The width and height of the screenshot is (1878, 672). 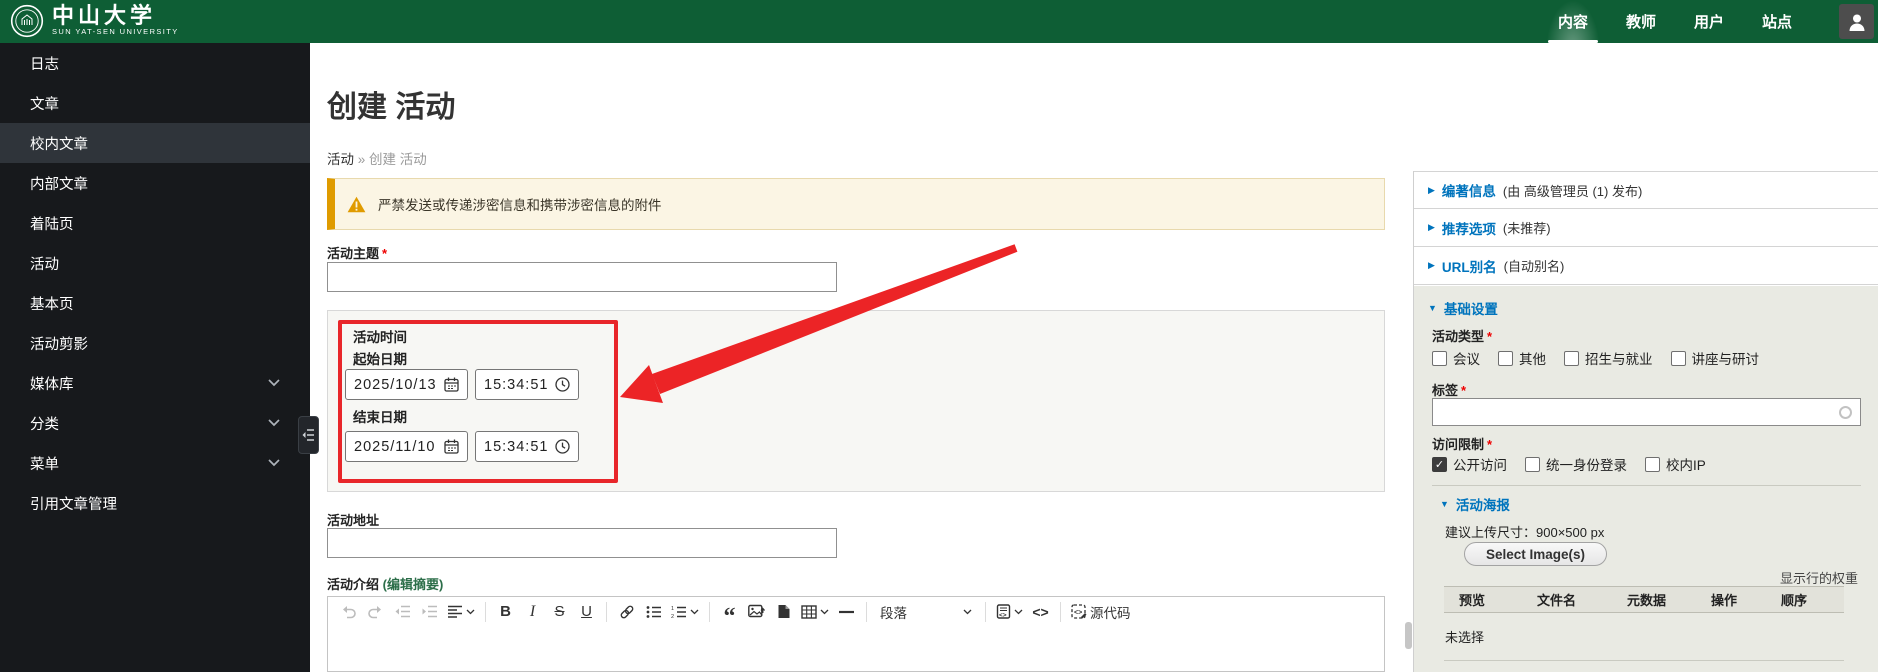 What do you see at coordinates (155, 63) in the screenshot?
I see `sidebar-item-log: 日志` at bounding box center [155, 63].